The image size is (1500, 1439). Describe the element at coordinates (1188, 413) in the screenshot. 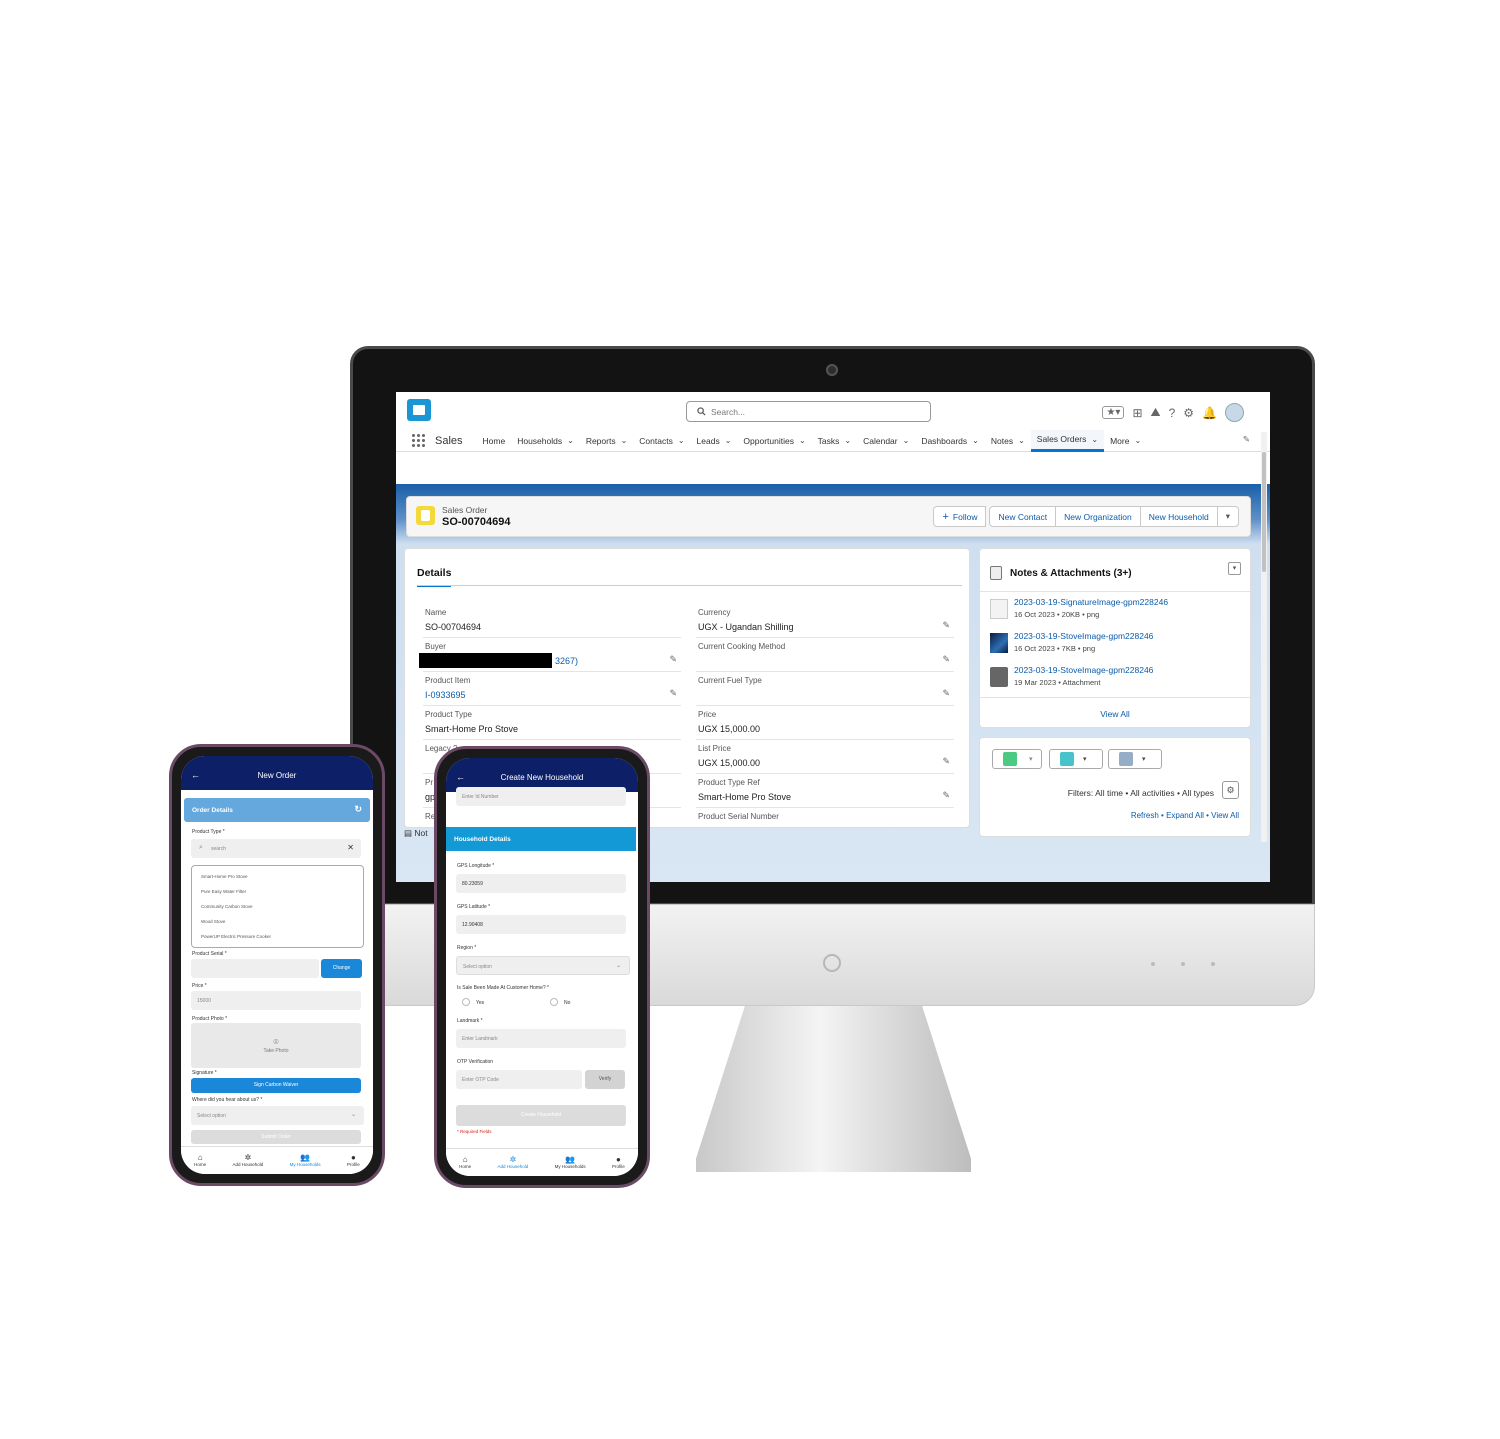

I see `gear-icon: ⚙` at that location.